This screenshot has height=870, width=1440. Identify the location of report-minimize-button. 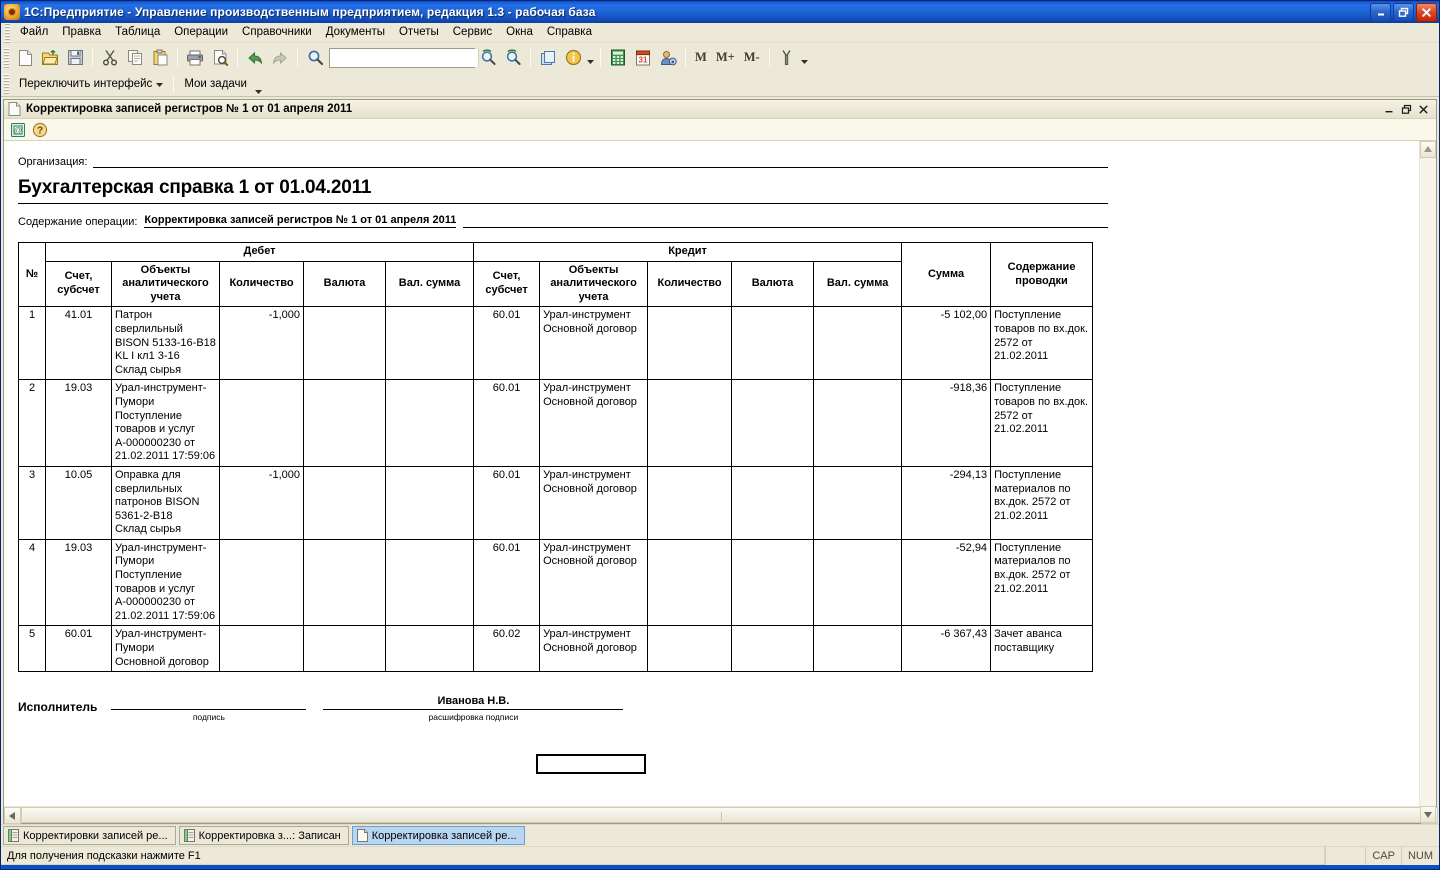
(1389, 109).